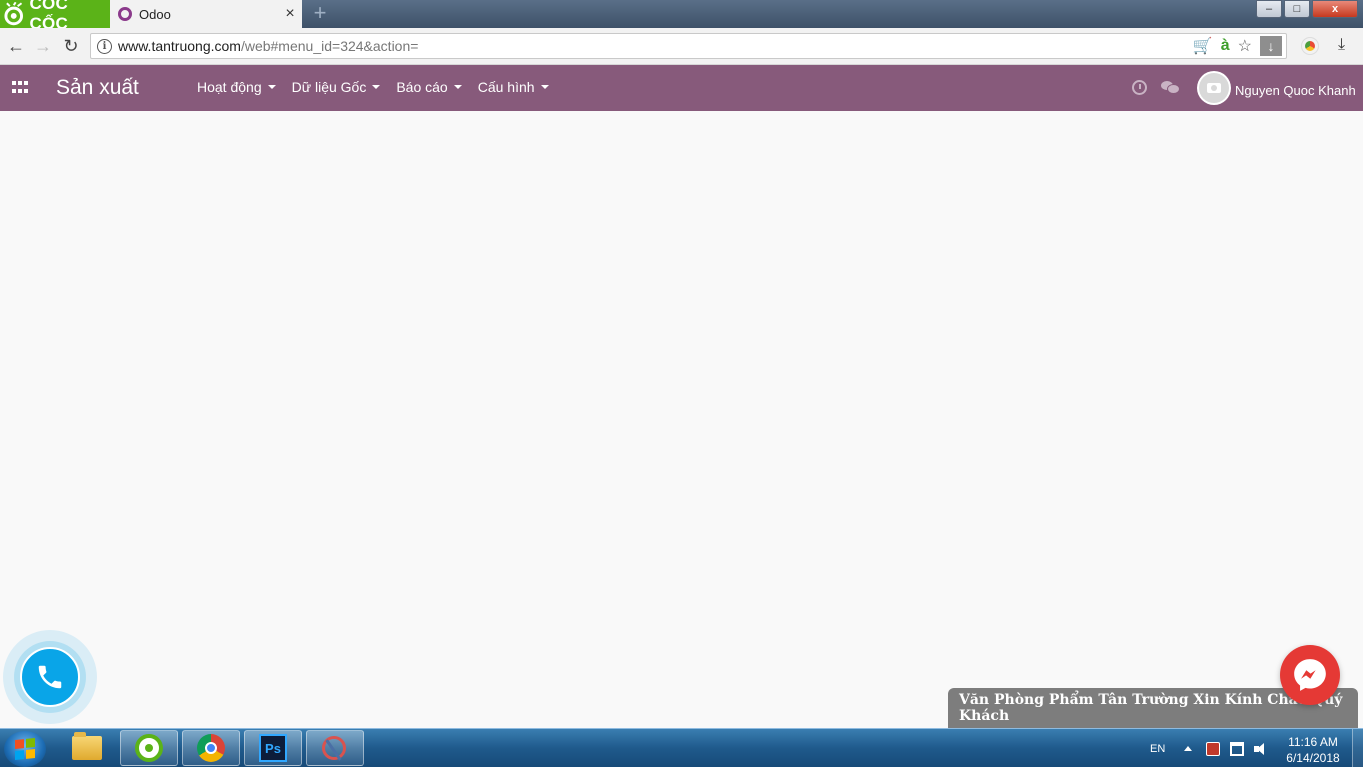 This screenshot has height=767, width=1363. I want to click on odoo-favicon-icon, so click(125, 14).